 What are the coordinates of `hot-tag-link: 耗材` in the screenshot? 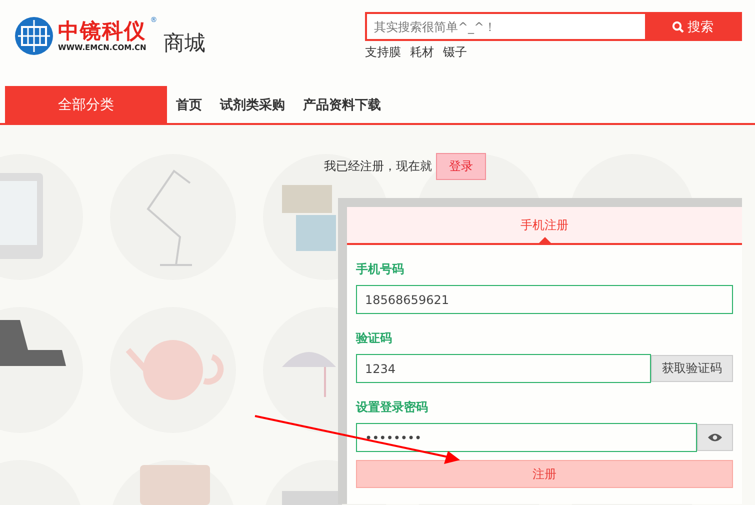 It's located at (422, 52).